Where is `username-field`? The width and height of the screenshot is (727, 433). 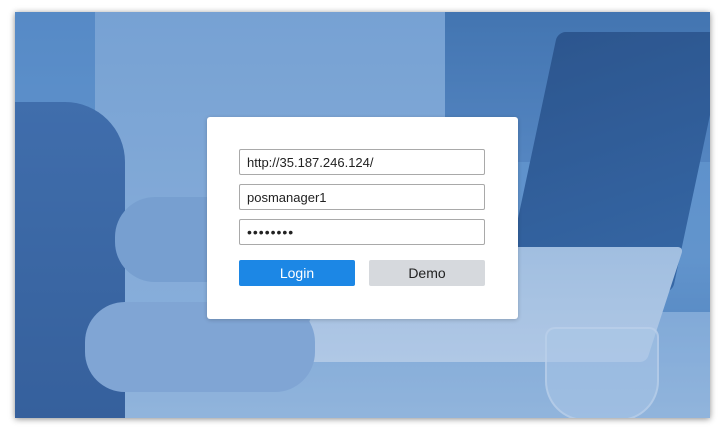 username-field is located at coordinates (362, 197).